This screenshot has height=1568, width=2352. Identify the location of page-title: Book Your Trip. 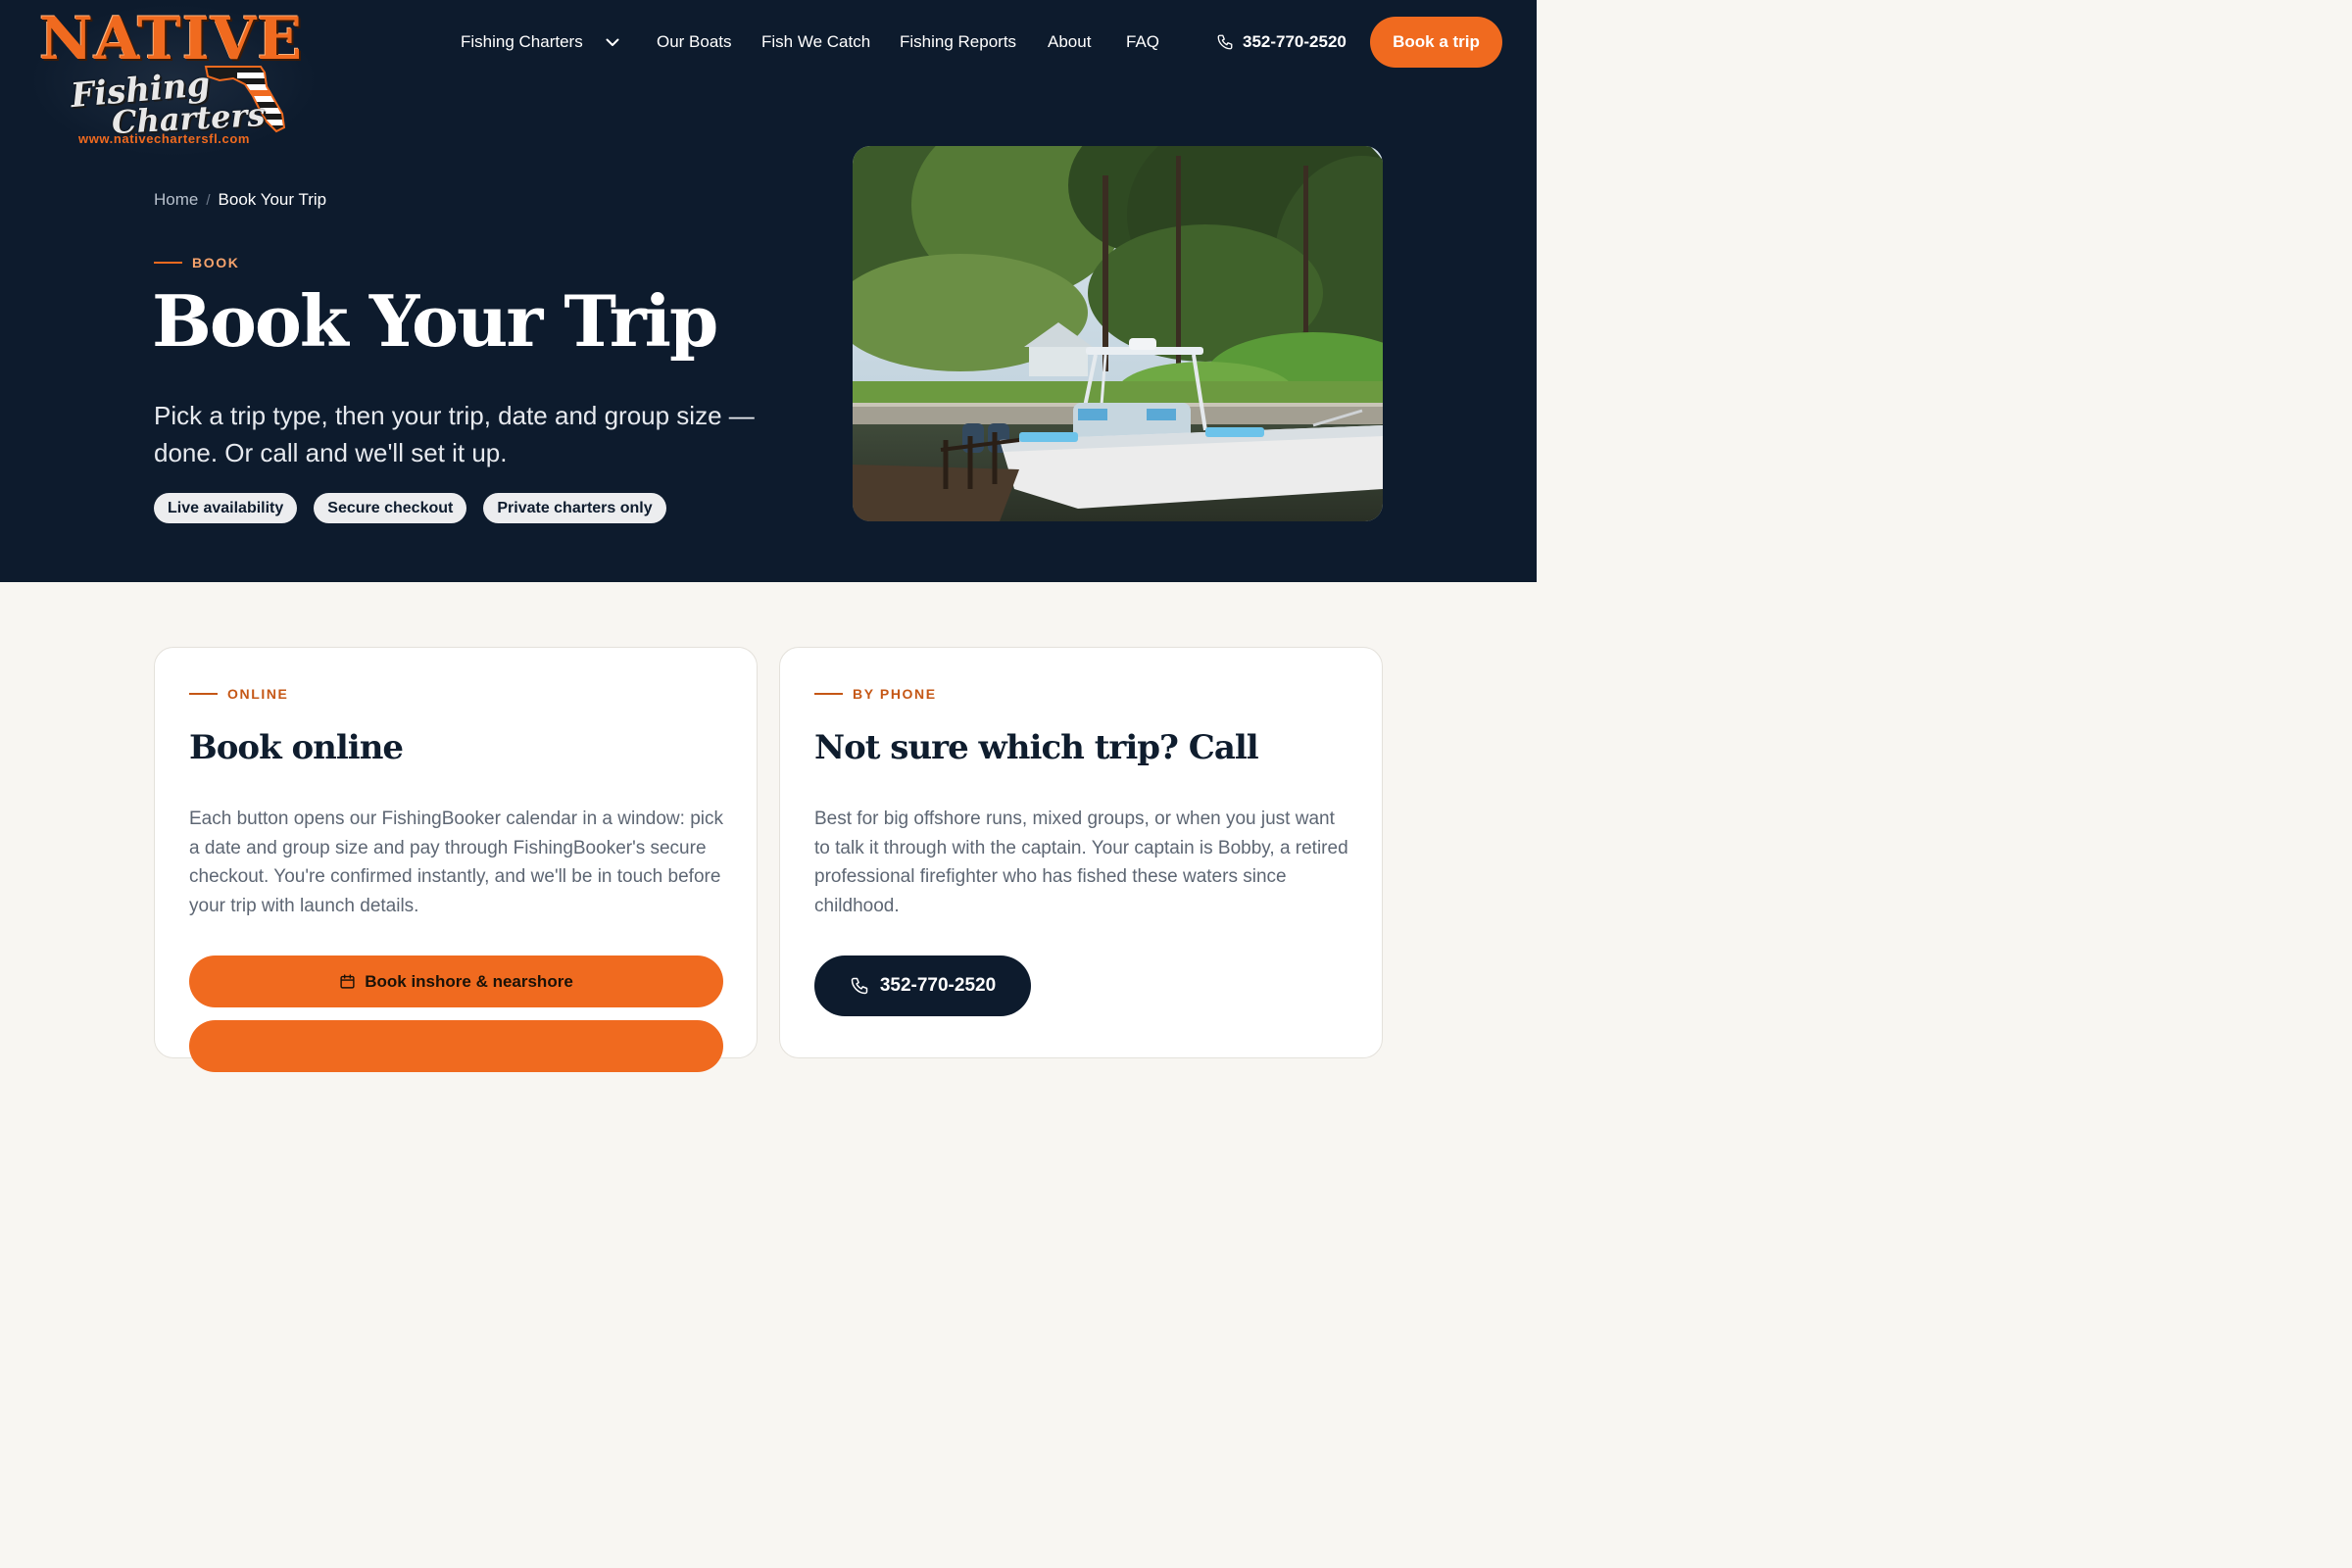
(435, 321).